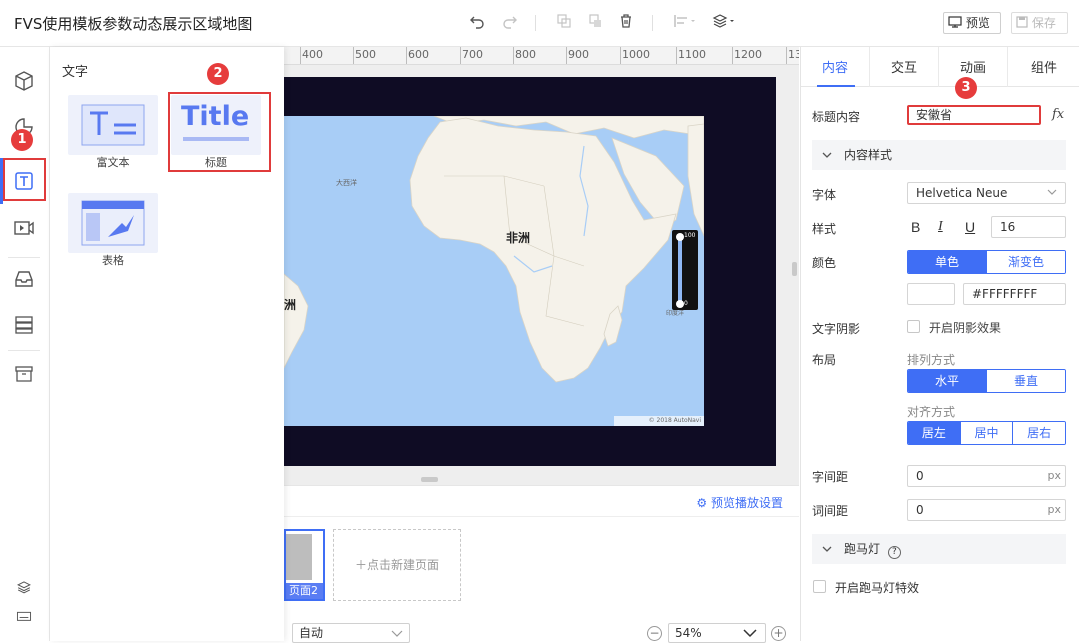 The image size is (1079, 643). I want to click on paste-icon, so click(595, 23).